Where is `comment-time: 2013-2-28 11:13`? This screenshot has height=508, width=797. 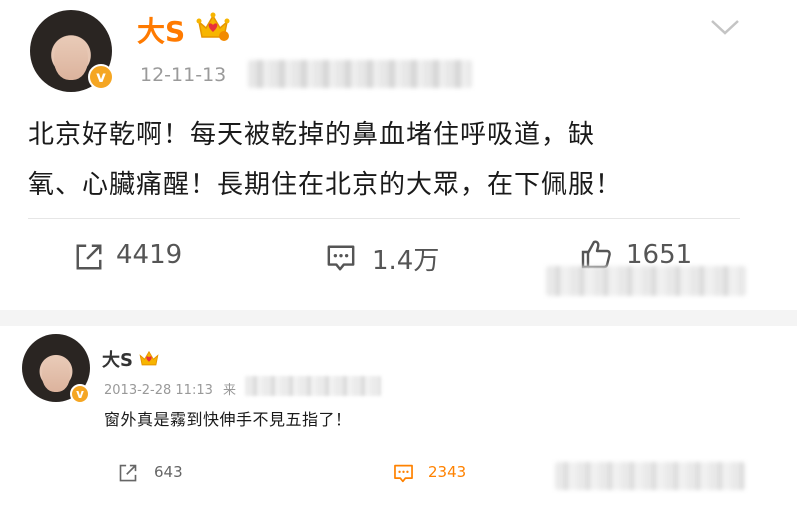 comment-time: 2013-2-28 11:13 is located at coordinates (158, 390).